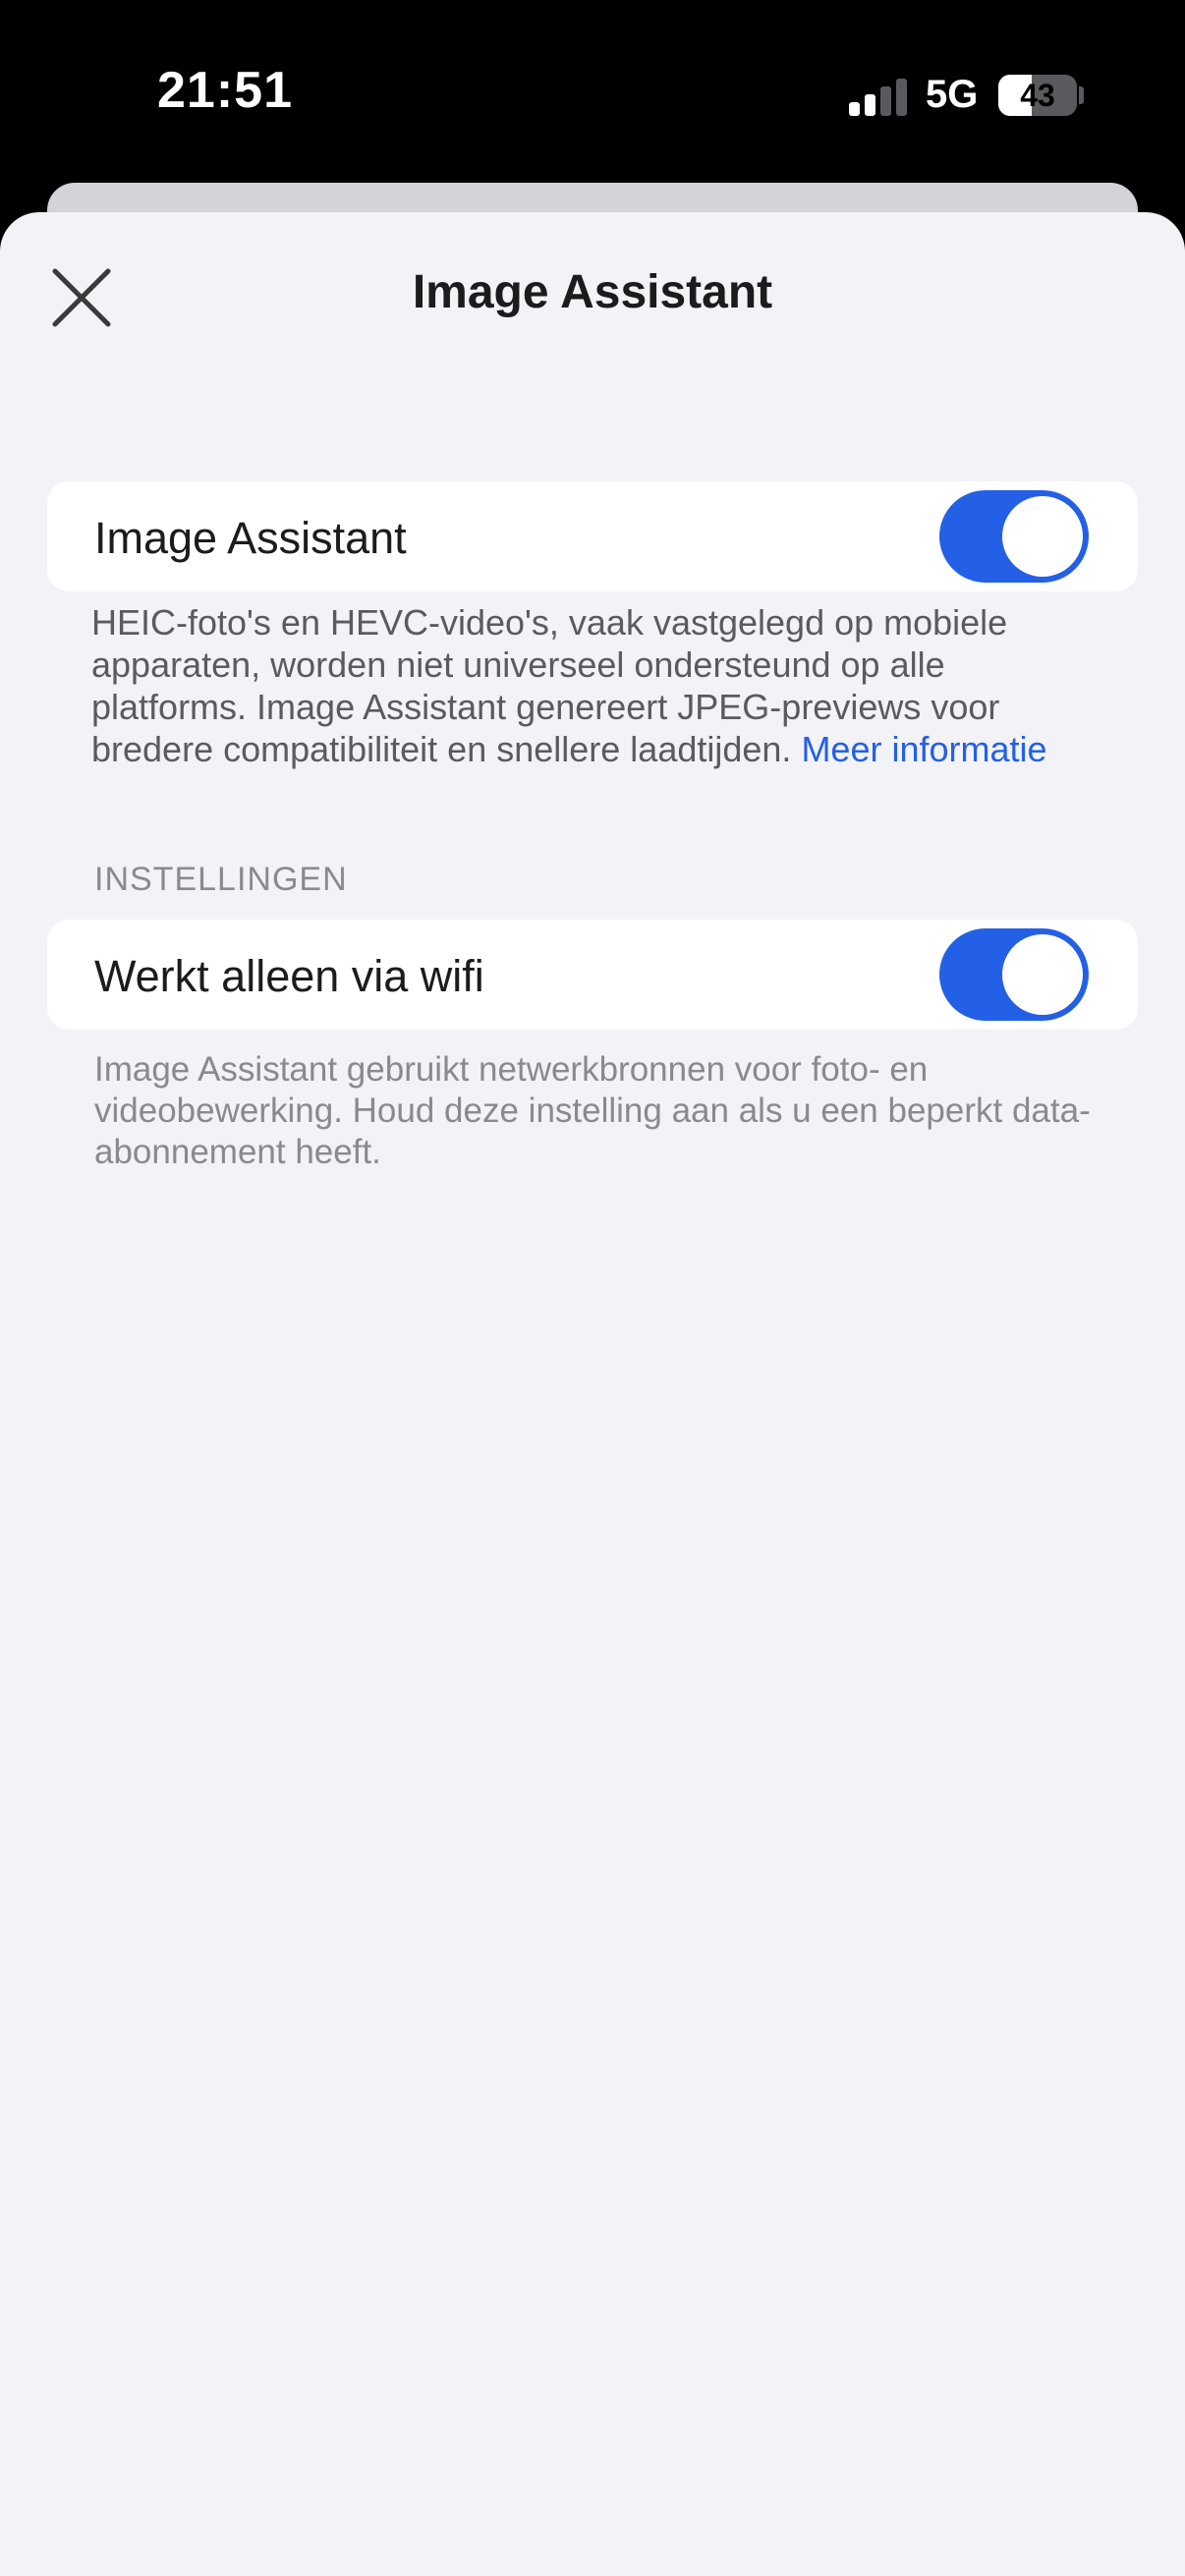 The width and height of the screenshot is (1185, 2576). What do you see at coordinates (953, 94) in the screenshot?
I see `network-type: 5G` at bounding box center [953, 94].